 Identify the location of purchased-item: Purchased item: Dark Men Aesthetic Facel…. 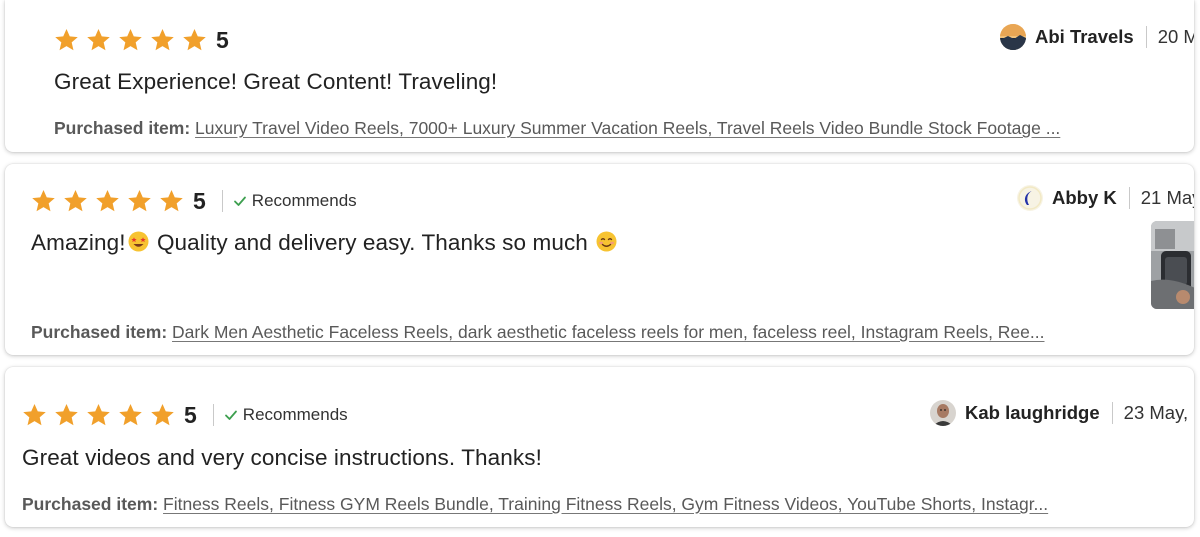
(609, 332).